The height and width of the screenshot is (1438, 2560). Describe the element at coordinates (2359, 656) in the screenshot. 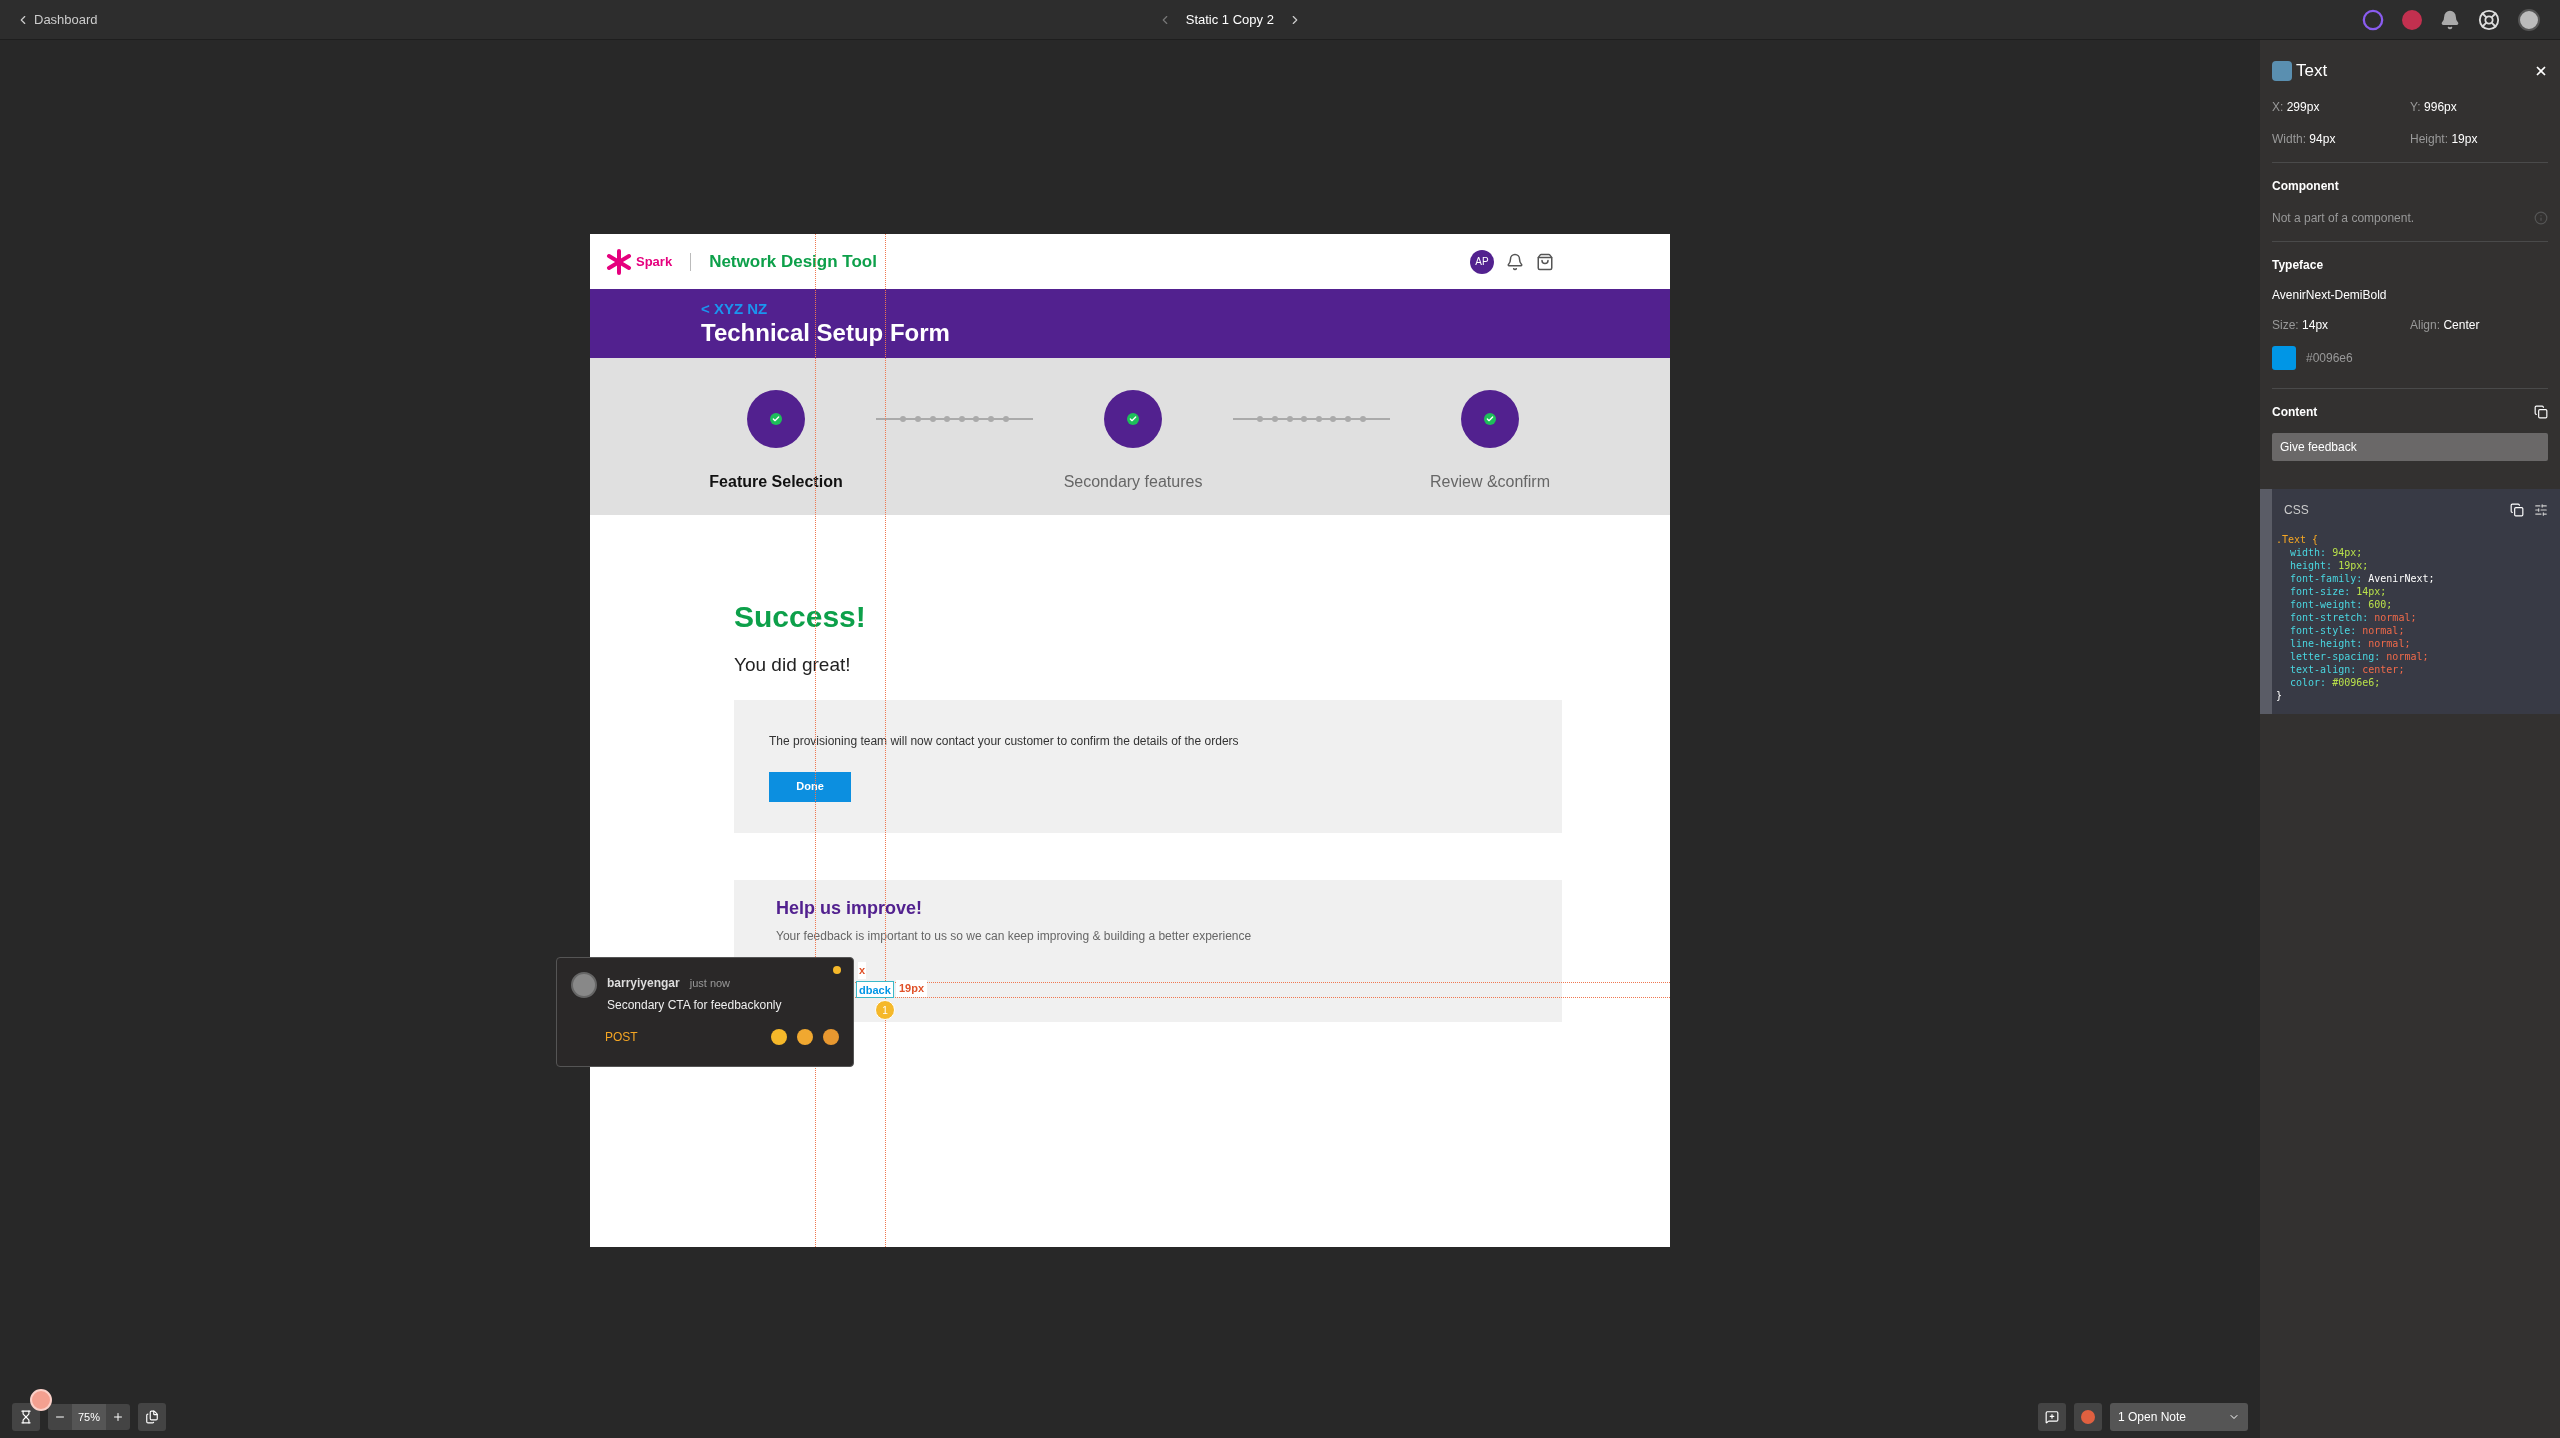

I see `code-line: letter-spacing: normal;` at that location.